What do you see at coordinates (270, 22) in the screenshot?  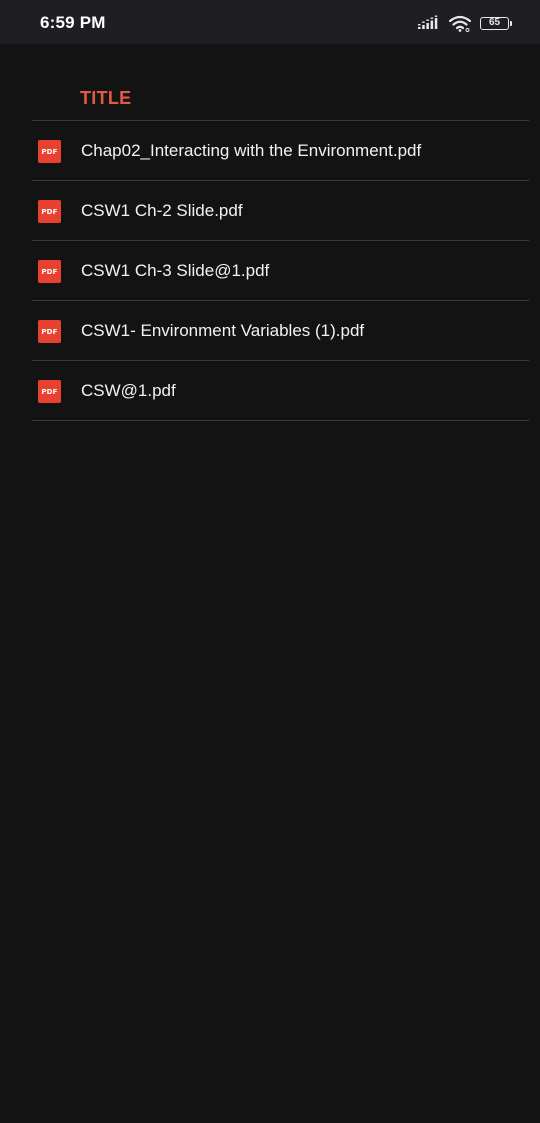 I see `status-bar: 6:59 PM 65` at bounding box center [270, 22].